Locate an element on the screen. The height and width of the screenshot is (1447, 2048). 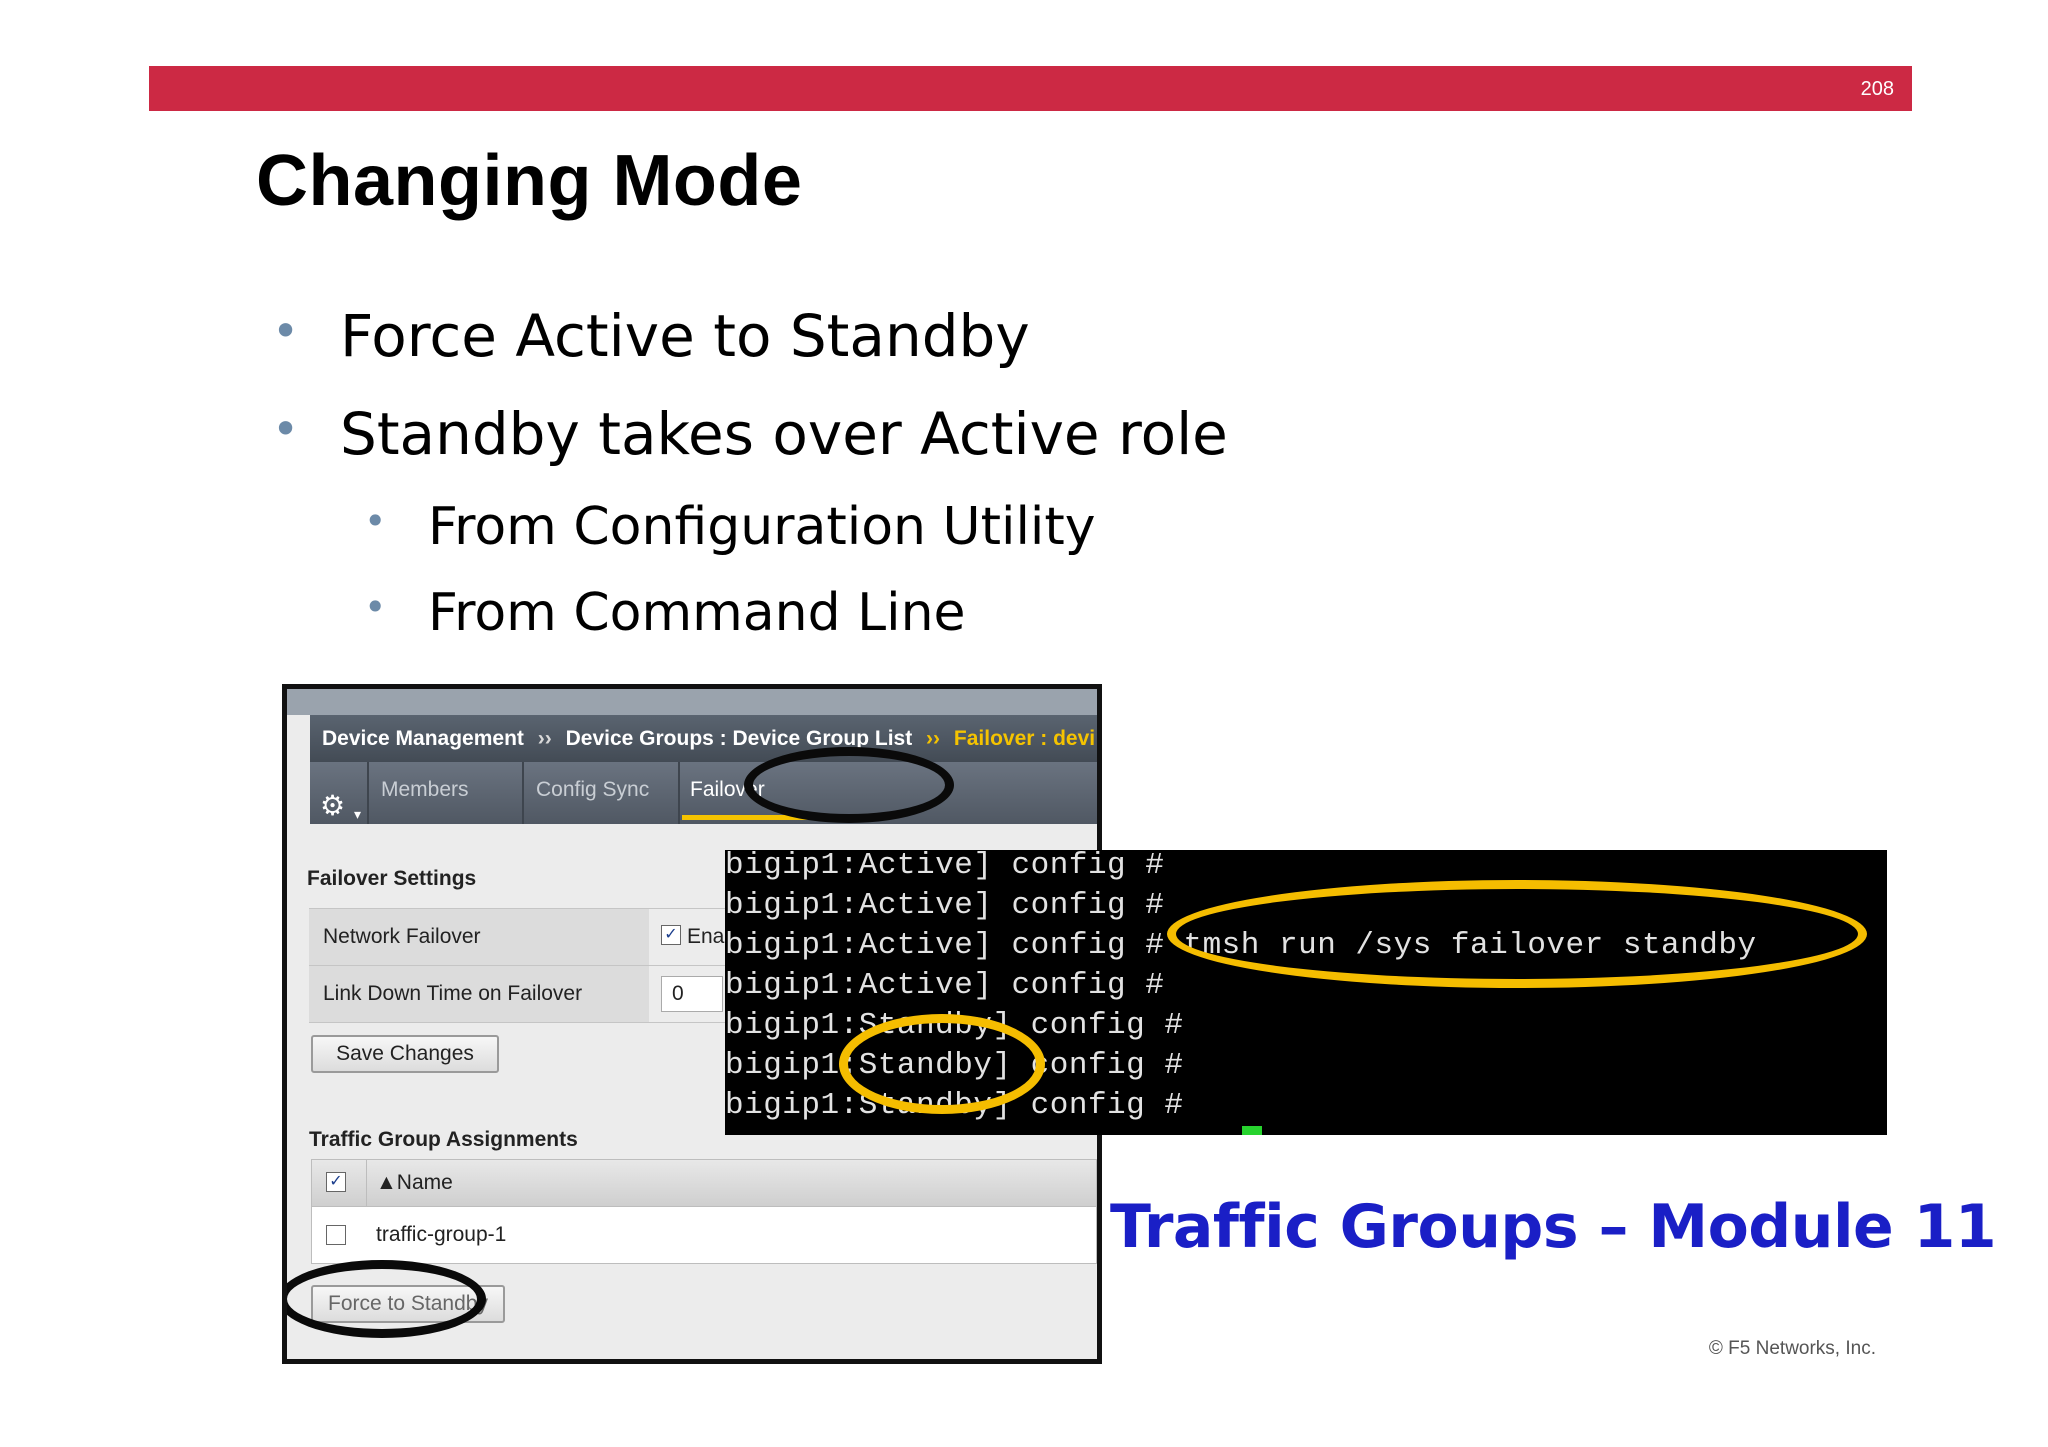
breadcrumb-failover: Failover : devi is located at coordinates (1024, 738).